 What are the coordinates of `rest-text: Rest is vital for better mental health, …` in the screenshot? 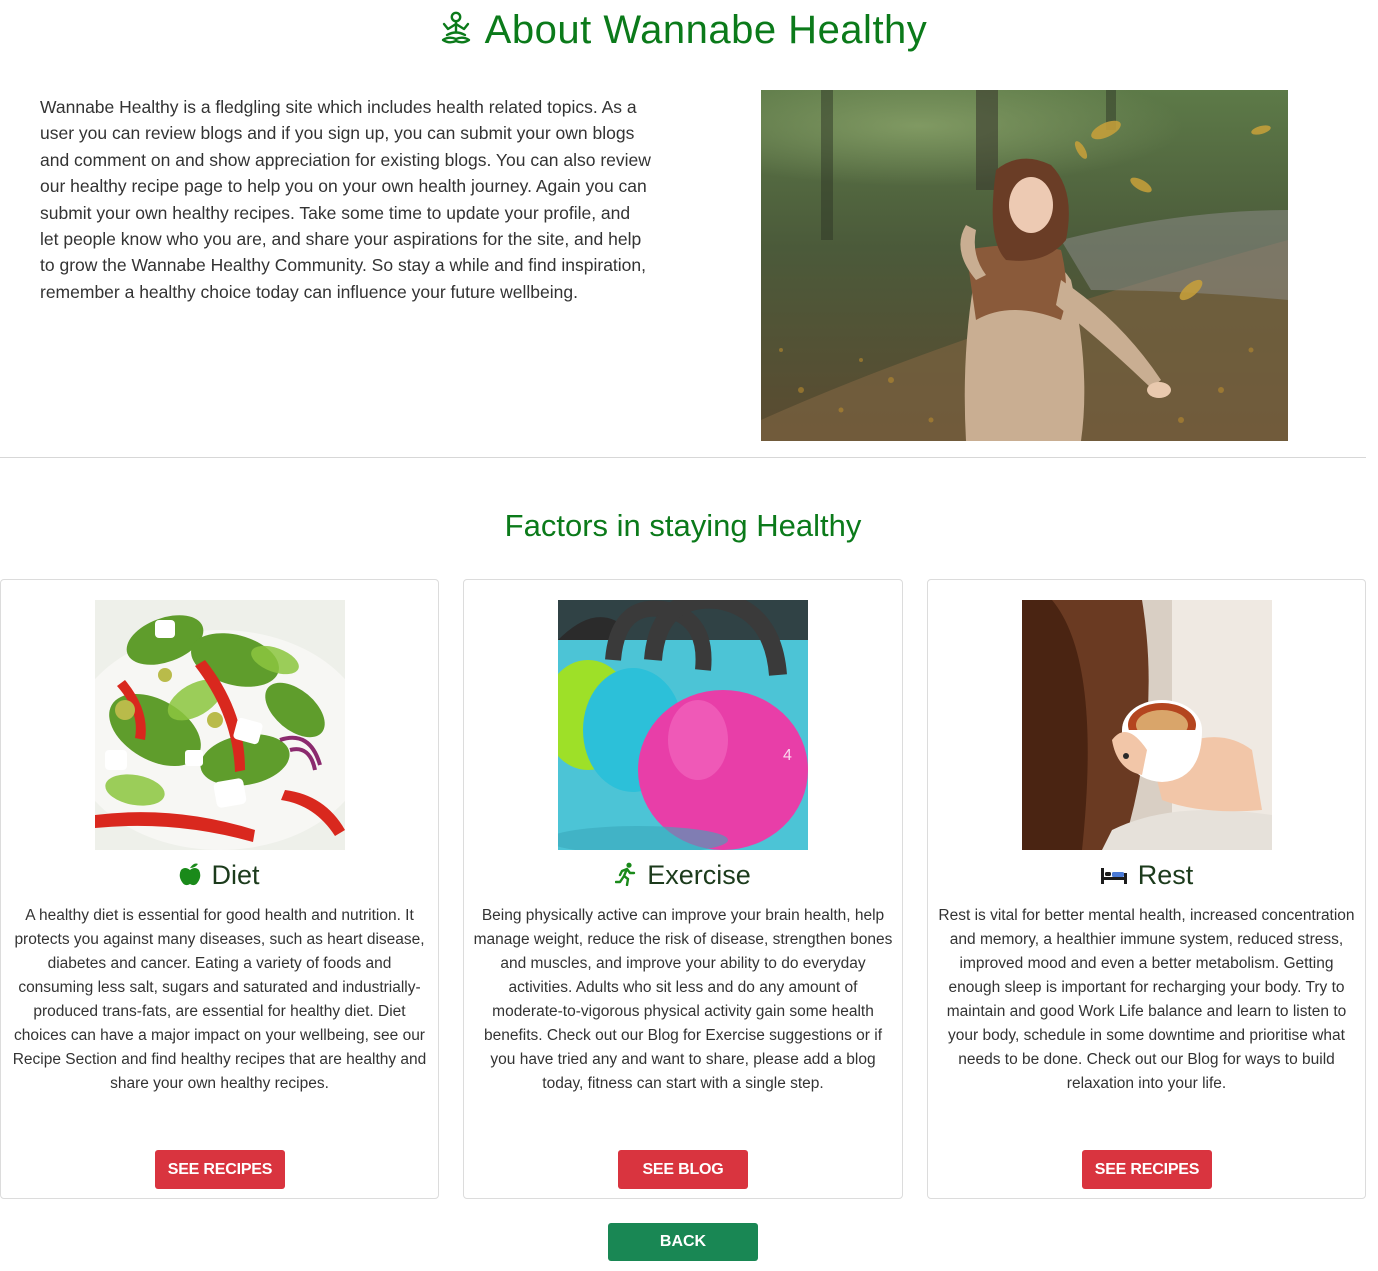 It's located at (1146, 999).